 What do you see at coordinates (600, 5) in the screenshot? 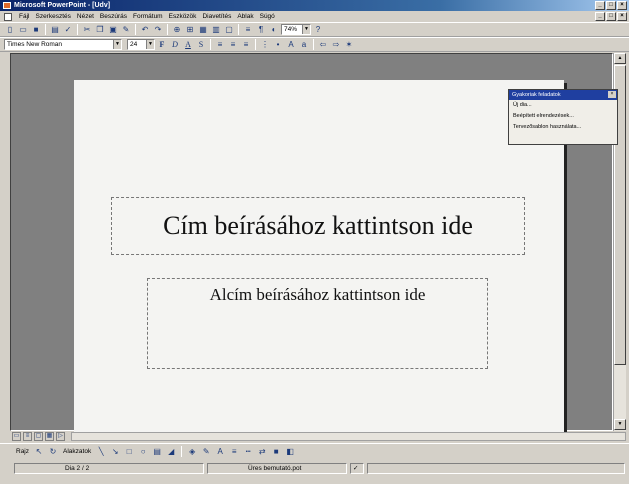
I see `minimize-button: _` at bounding box center [600, 5].